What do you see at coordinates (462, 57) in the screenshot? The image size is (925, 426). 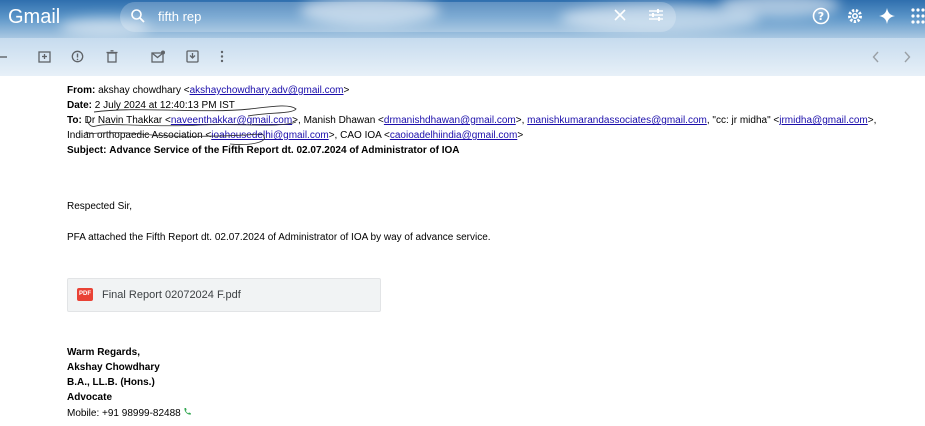 I see `message-toolbar` at bounding box center [462, 57].